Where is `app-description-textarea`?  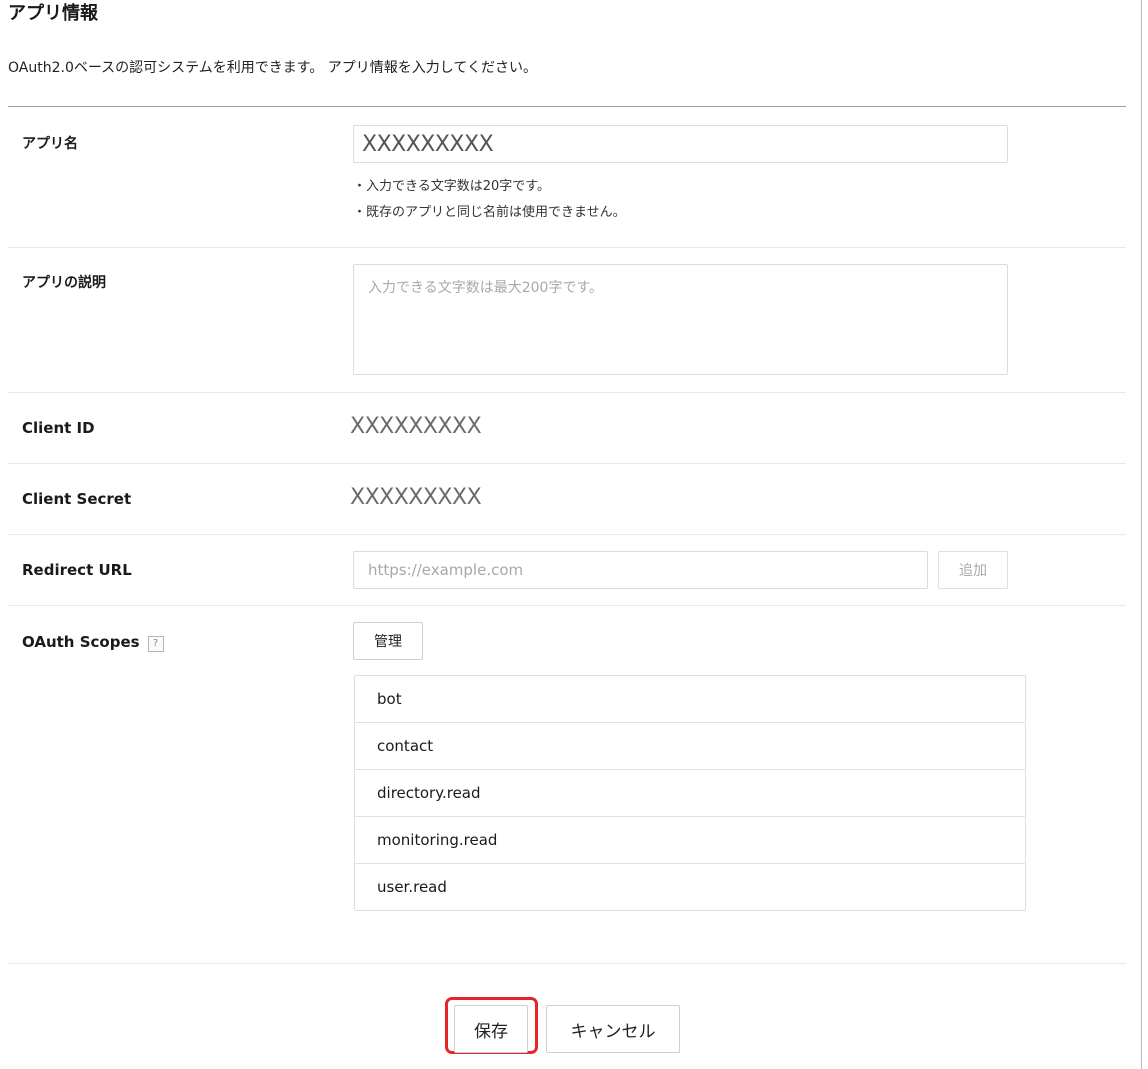
app-description-textarea is located at coordinates (680, 319).